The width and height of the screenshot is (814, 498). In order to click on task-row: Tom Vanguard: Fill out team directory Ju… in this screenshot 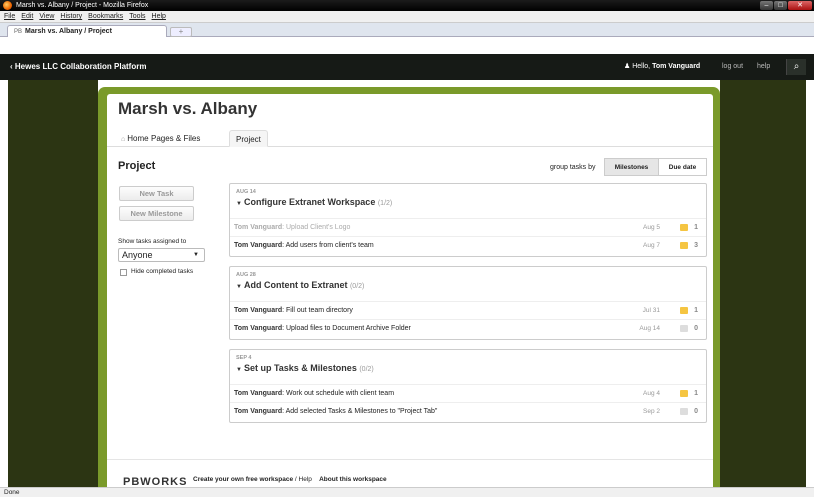, I will do `click(468, 310)`.